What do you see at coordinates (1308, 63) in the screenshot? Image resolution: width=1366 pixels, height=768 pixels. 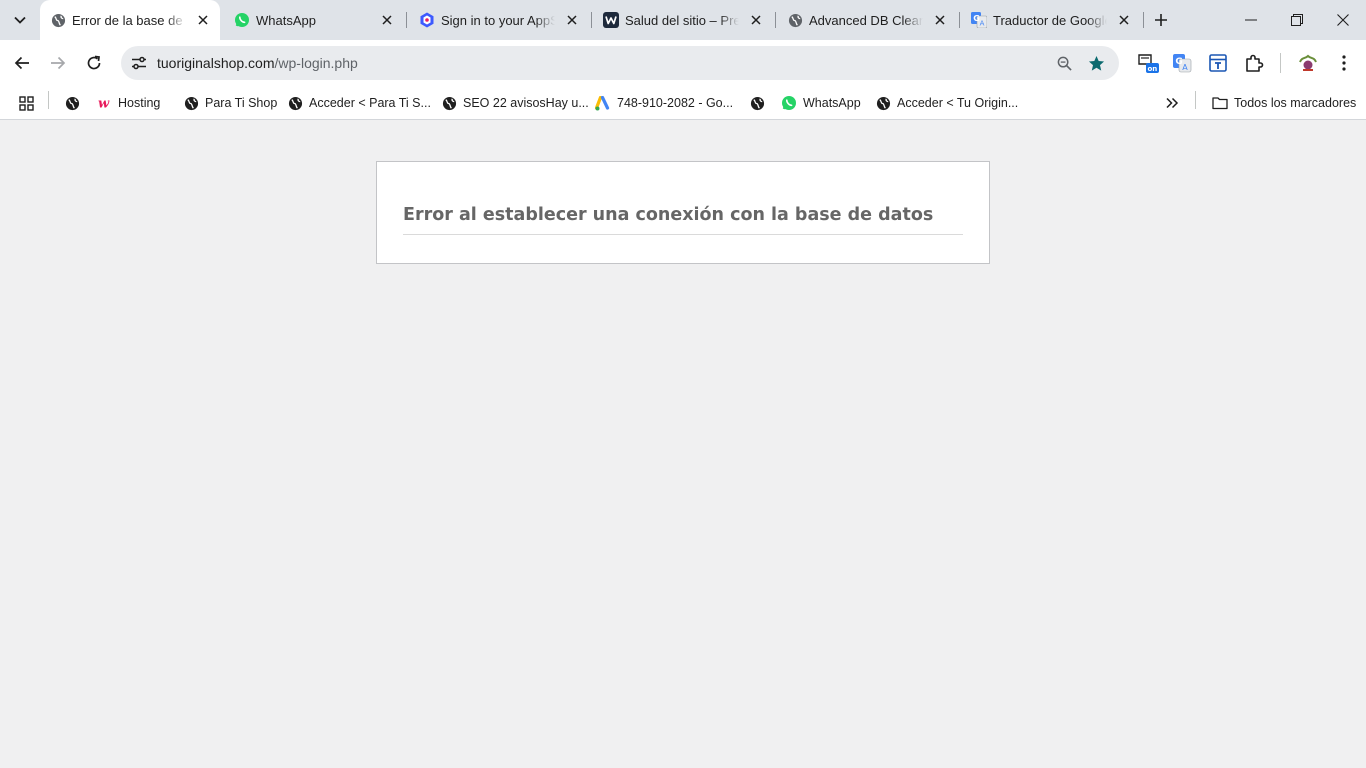 I see `profile-avatar-icon` at bounding box center [1308, 63].